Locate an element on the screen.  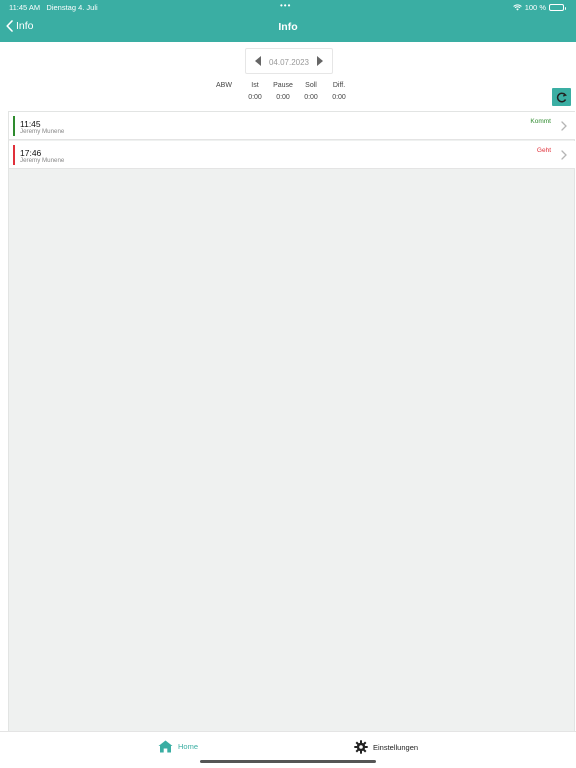
summary-col-soll: Soll 0:00 is located at coordinates (311, 95).